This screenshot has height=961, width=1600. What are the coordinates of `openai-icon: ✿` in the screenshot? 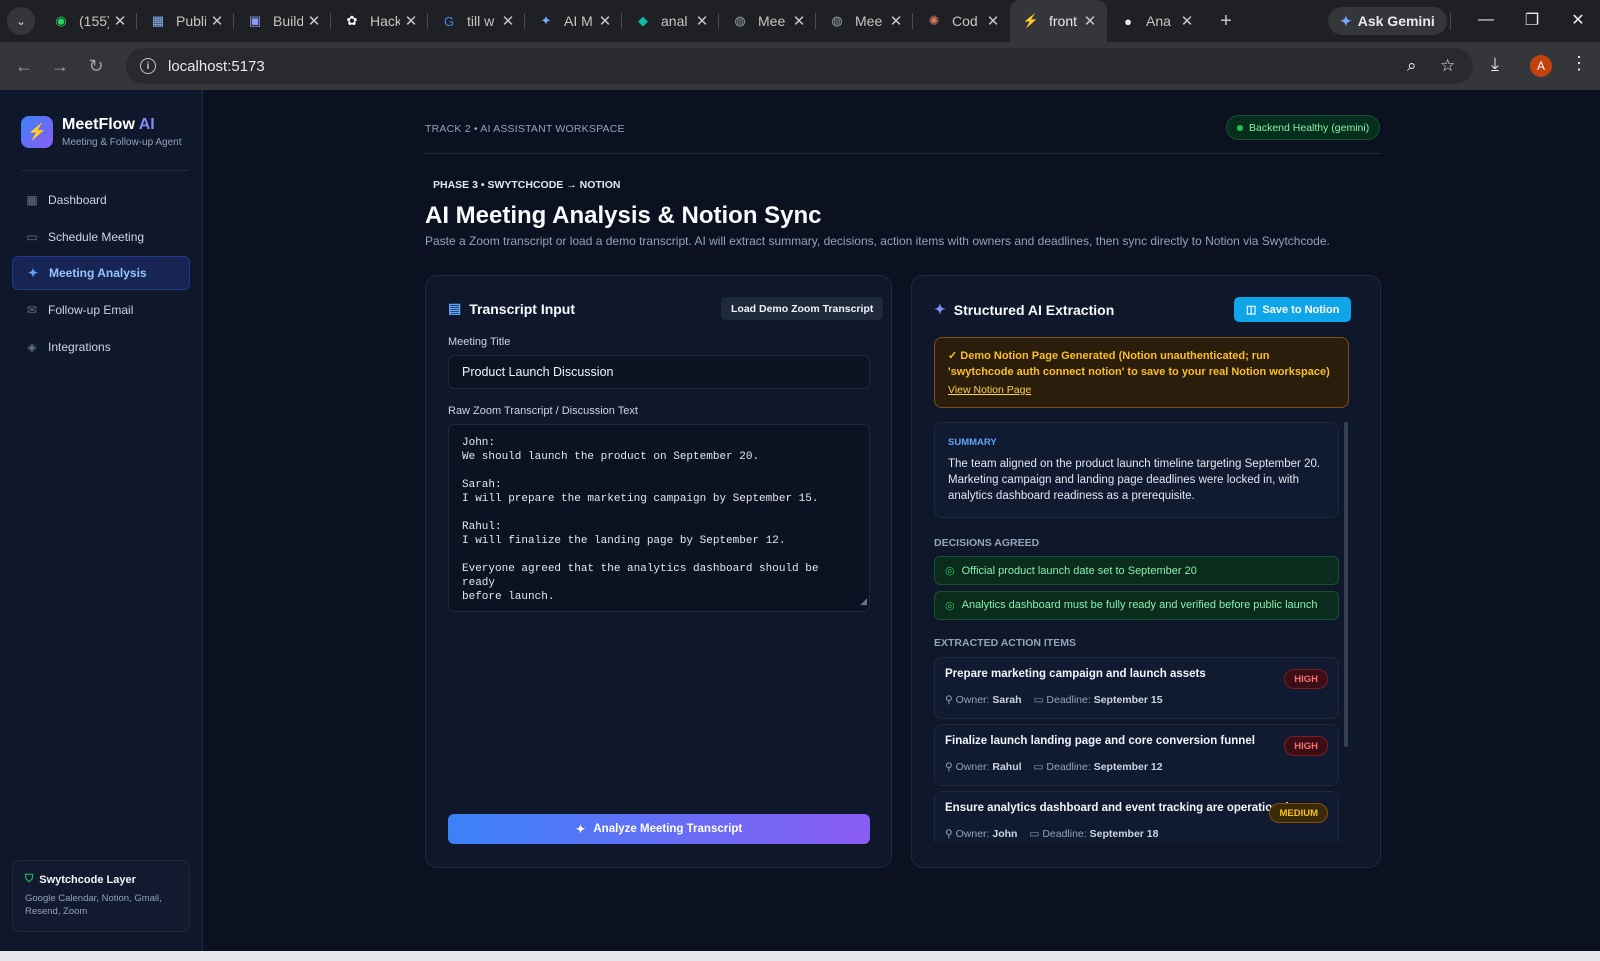 It's located at (352, 20).